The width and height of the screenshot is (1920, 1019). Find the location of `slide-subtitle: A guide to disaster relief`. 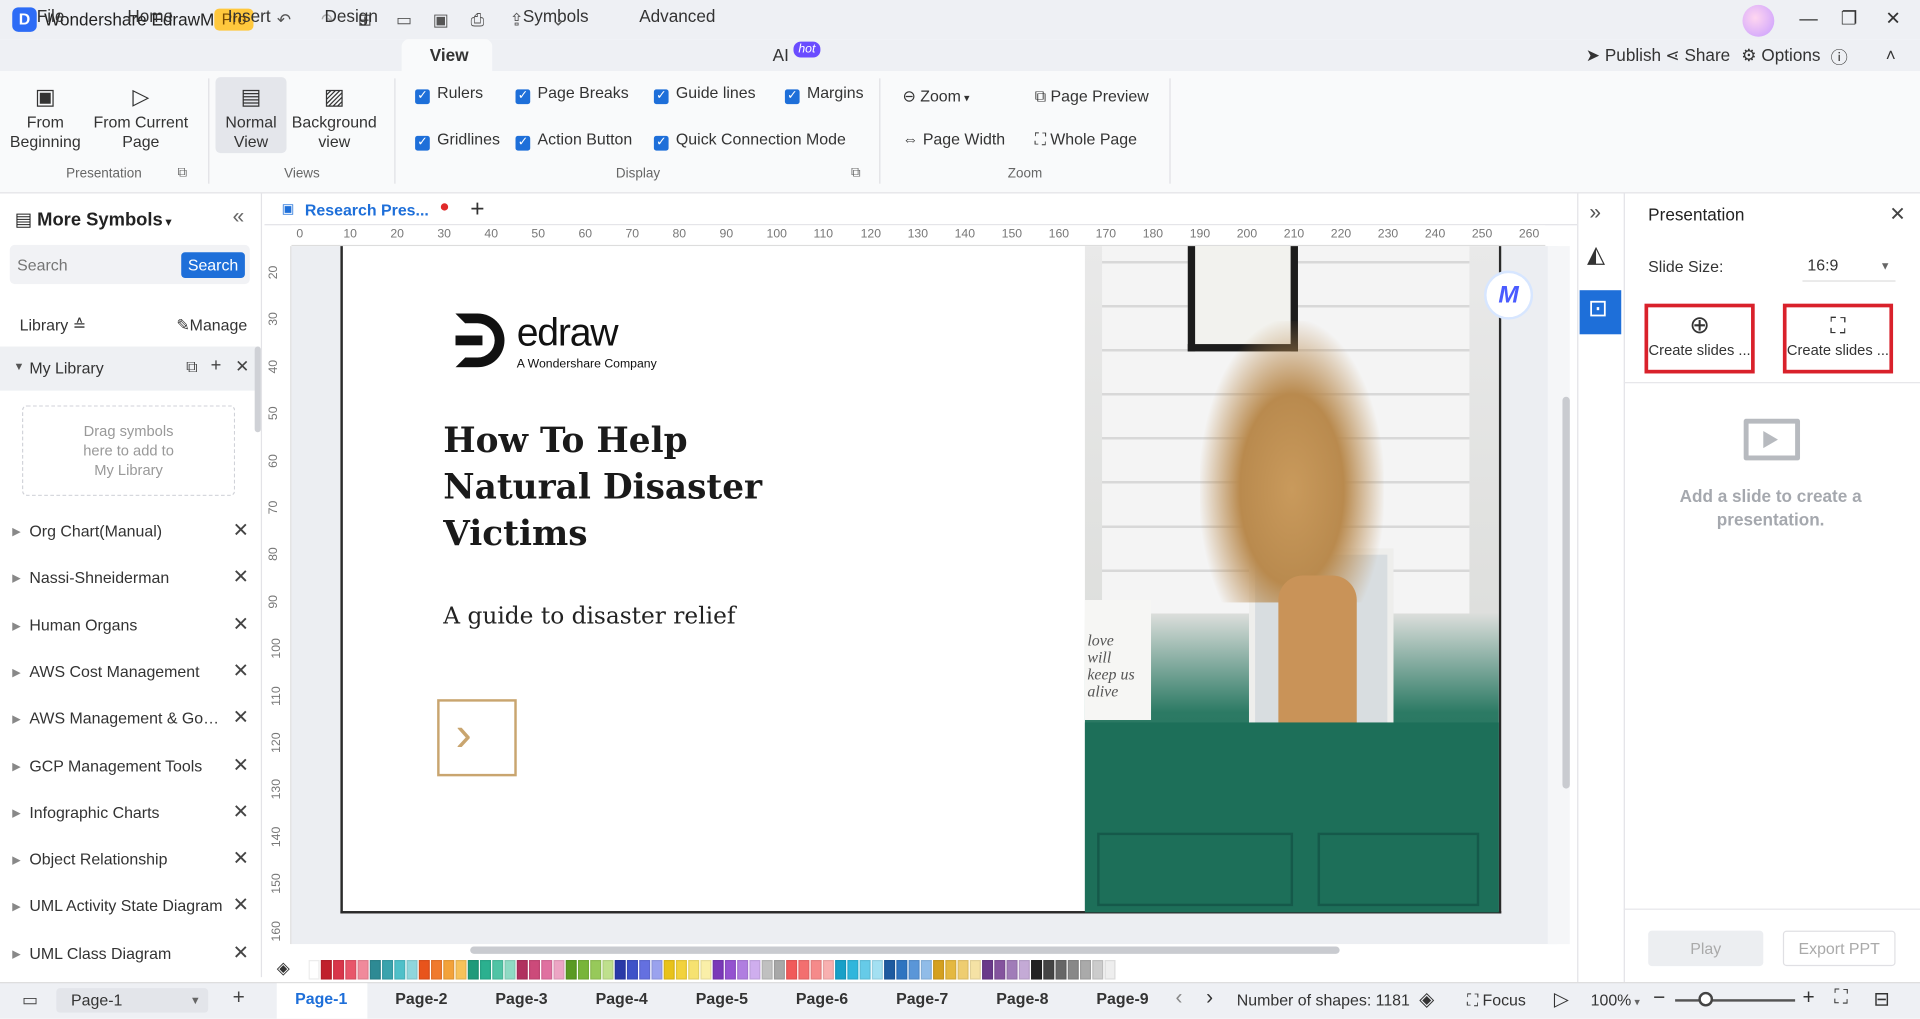

slide-subtitle: A guide to disaster relief is located at coordinates (589, 615).